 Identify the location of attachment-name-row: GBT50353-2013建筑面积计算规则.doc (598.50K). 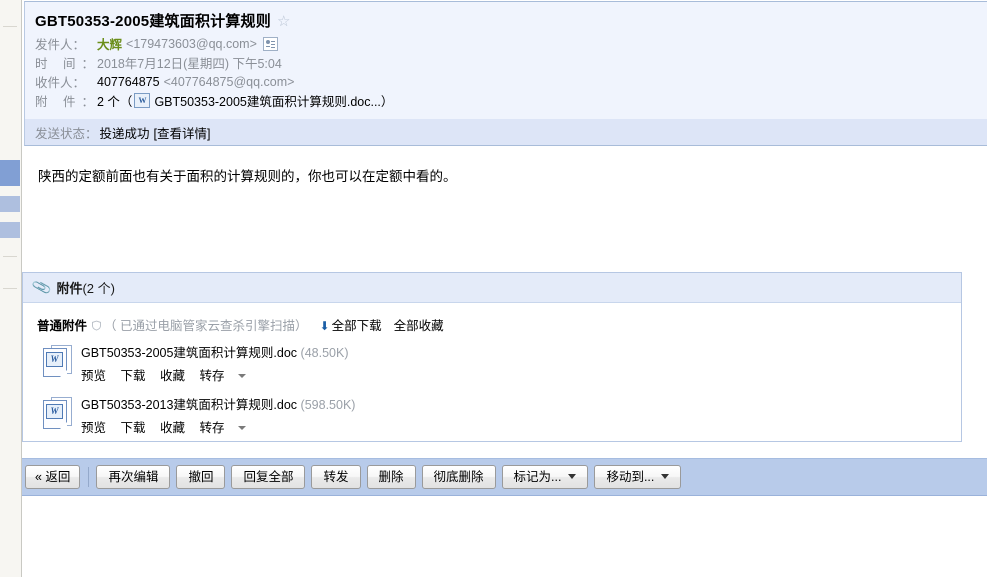
(218, 405).